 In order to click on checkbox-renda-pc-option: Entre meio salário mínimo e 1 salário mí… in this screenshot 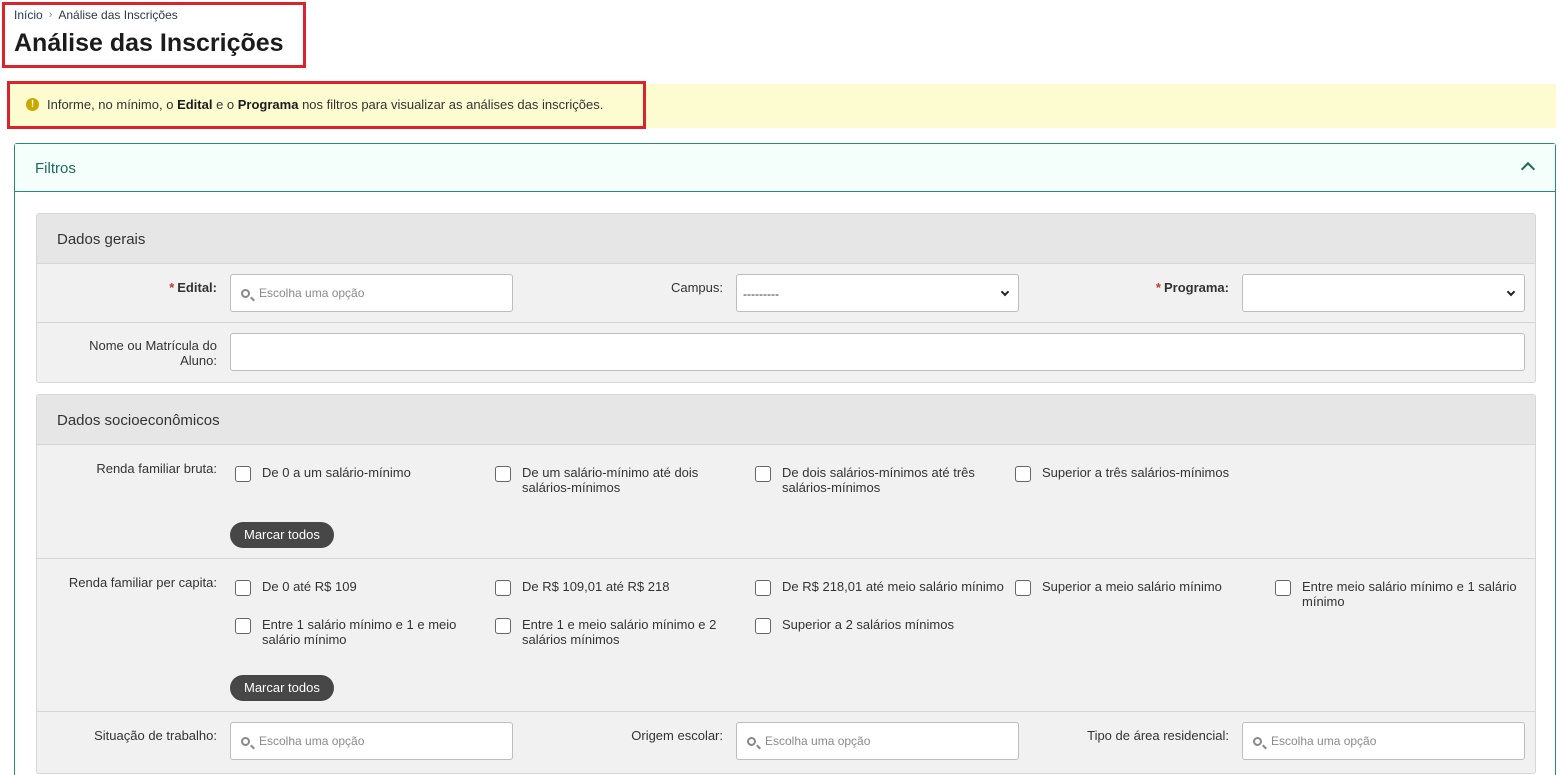, I will do `click(1400, 594)`.